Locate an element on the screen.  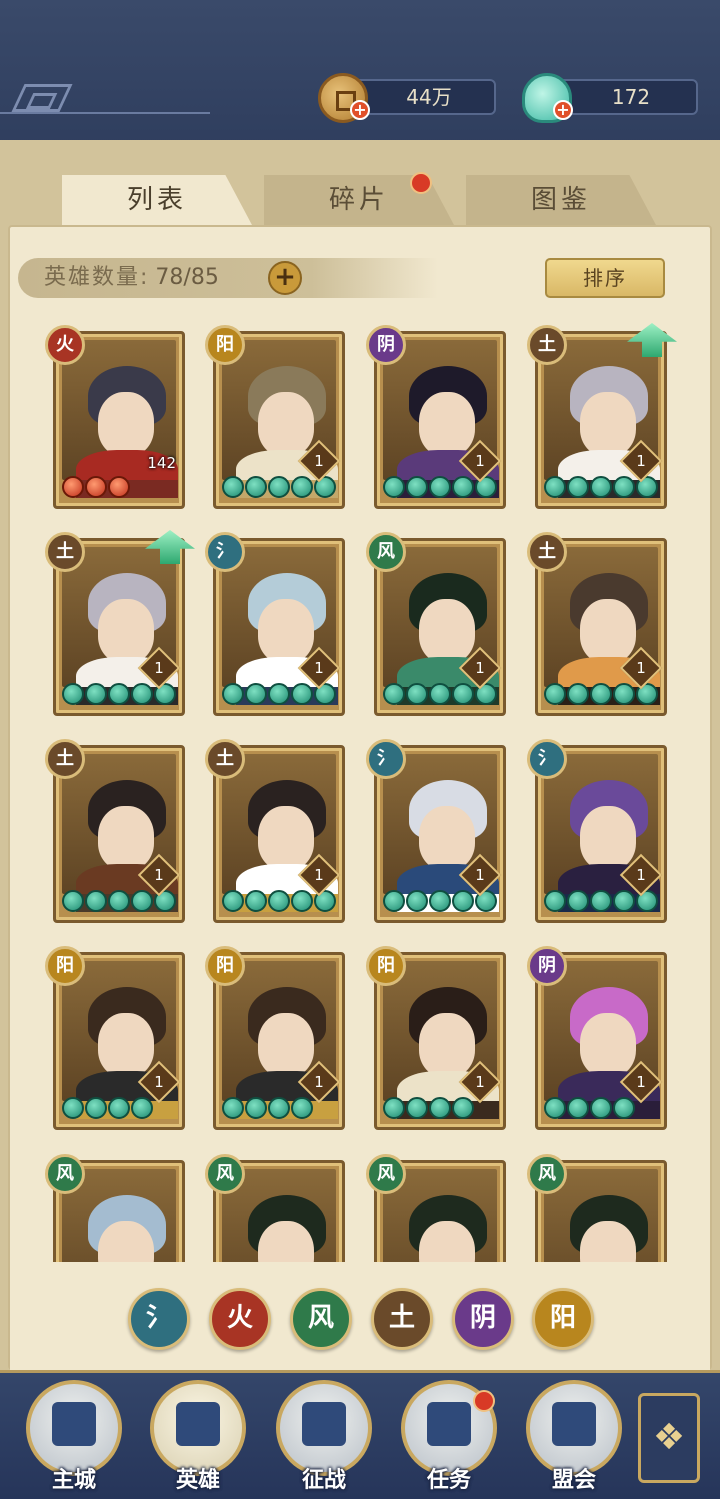
palace-icon is located at coordinates (74, 1424).